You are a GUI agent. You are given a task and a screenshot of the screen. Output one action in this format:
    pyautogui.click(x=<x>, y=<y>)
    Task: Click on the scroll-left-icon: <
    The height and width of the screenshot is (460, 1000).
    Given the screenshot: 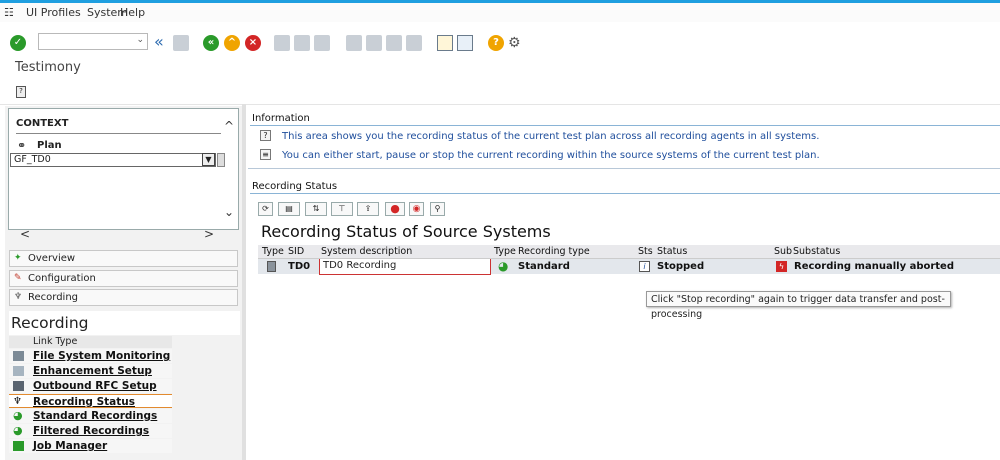 What is the action you would take?
    pyautogui.click(x=25, y=234)
    